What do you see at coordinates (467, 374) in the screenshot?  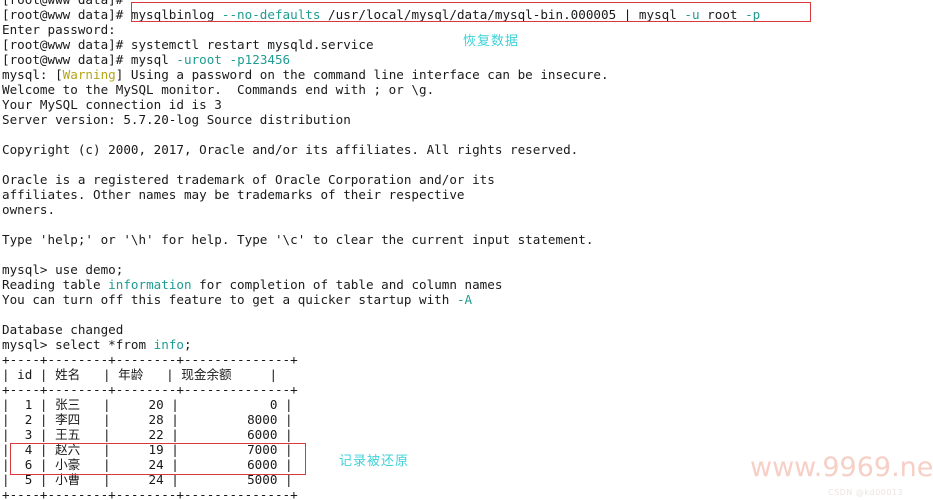 I see `terminal-line: | id | 姓名 | 年龄 | 现金余额 |` at bounding box center [467, 374].